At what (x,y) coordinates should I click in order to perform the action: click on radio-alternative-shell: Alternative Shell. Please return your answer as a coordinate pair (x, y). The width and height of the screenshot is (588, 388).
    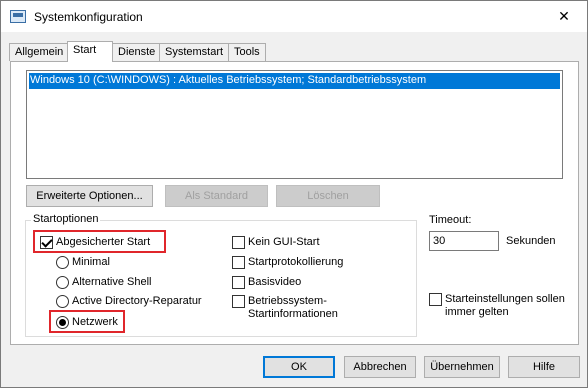
    Looking at the image, I should click on (104, 282).